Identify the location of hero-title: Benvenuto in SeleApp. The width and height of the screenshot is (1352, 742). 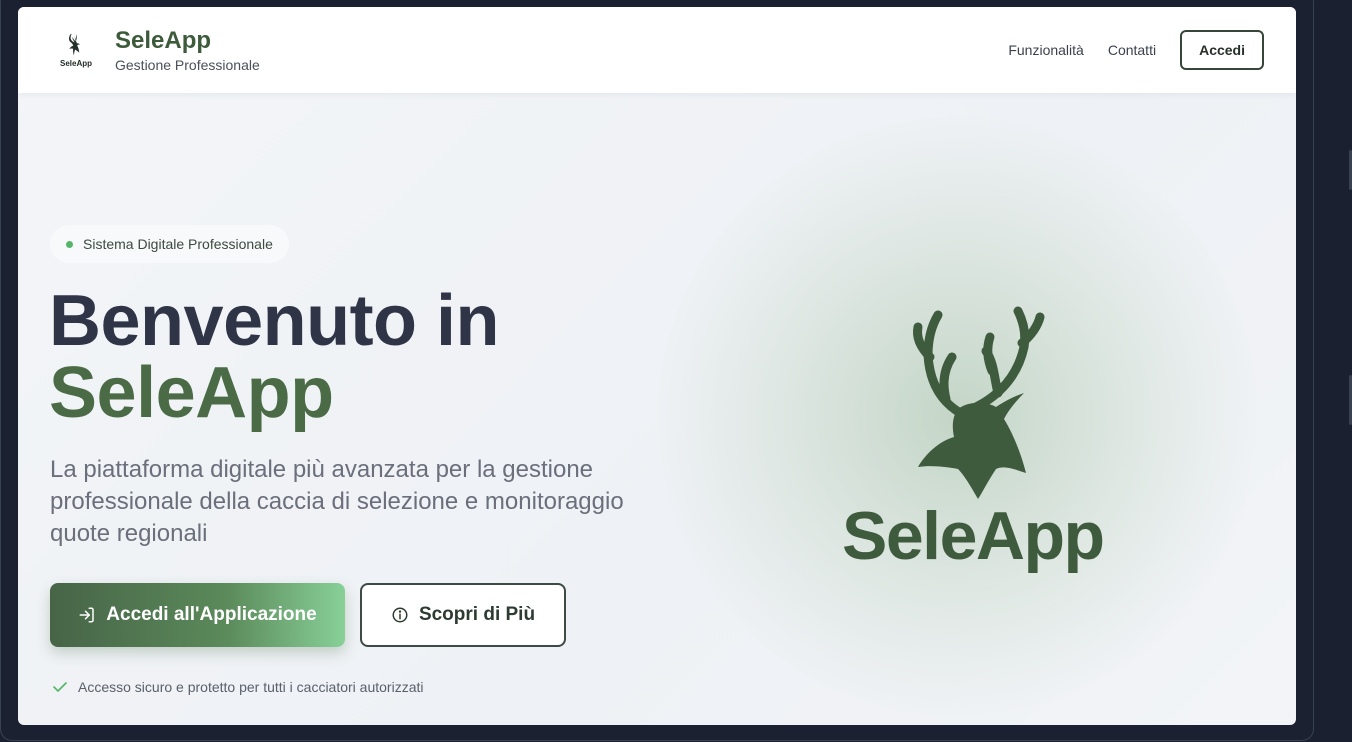
(274, 357).